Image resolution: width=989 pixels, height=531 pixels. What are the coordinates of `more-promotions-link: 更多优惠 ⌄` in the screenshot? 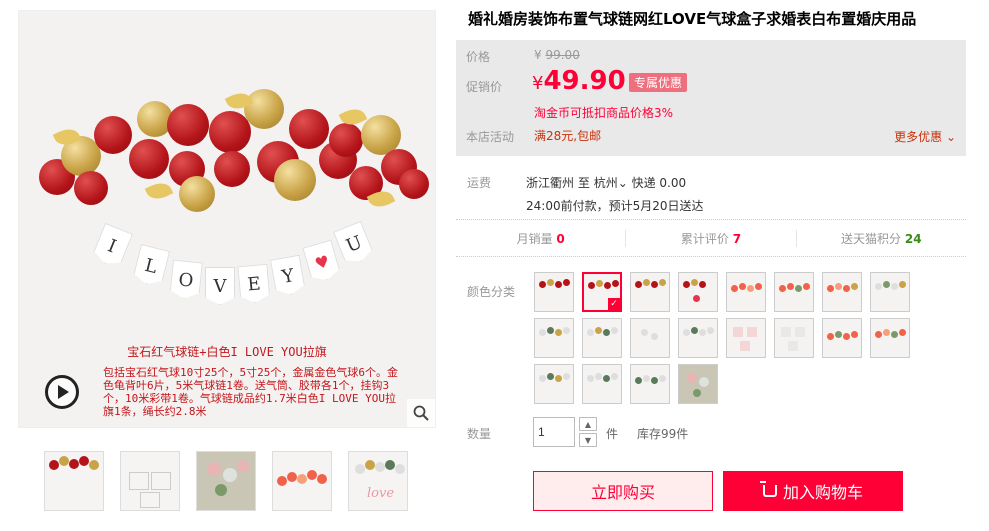 It's located at (925, 136).